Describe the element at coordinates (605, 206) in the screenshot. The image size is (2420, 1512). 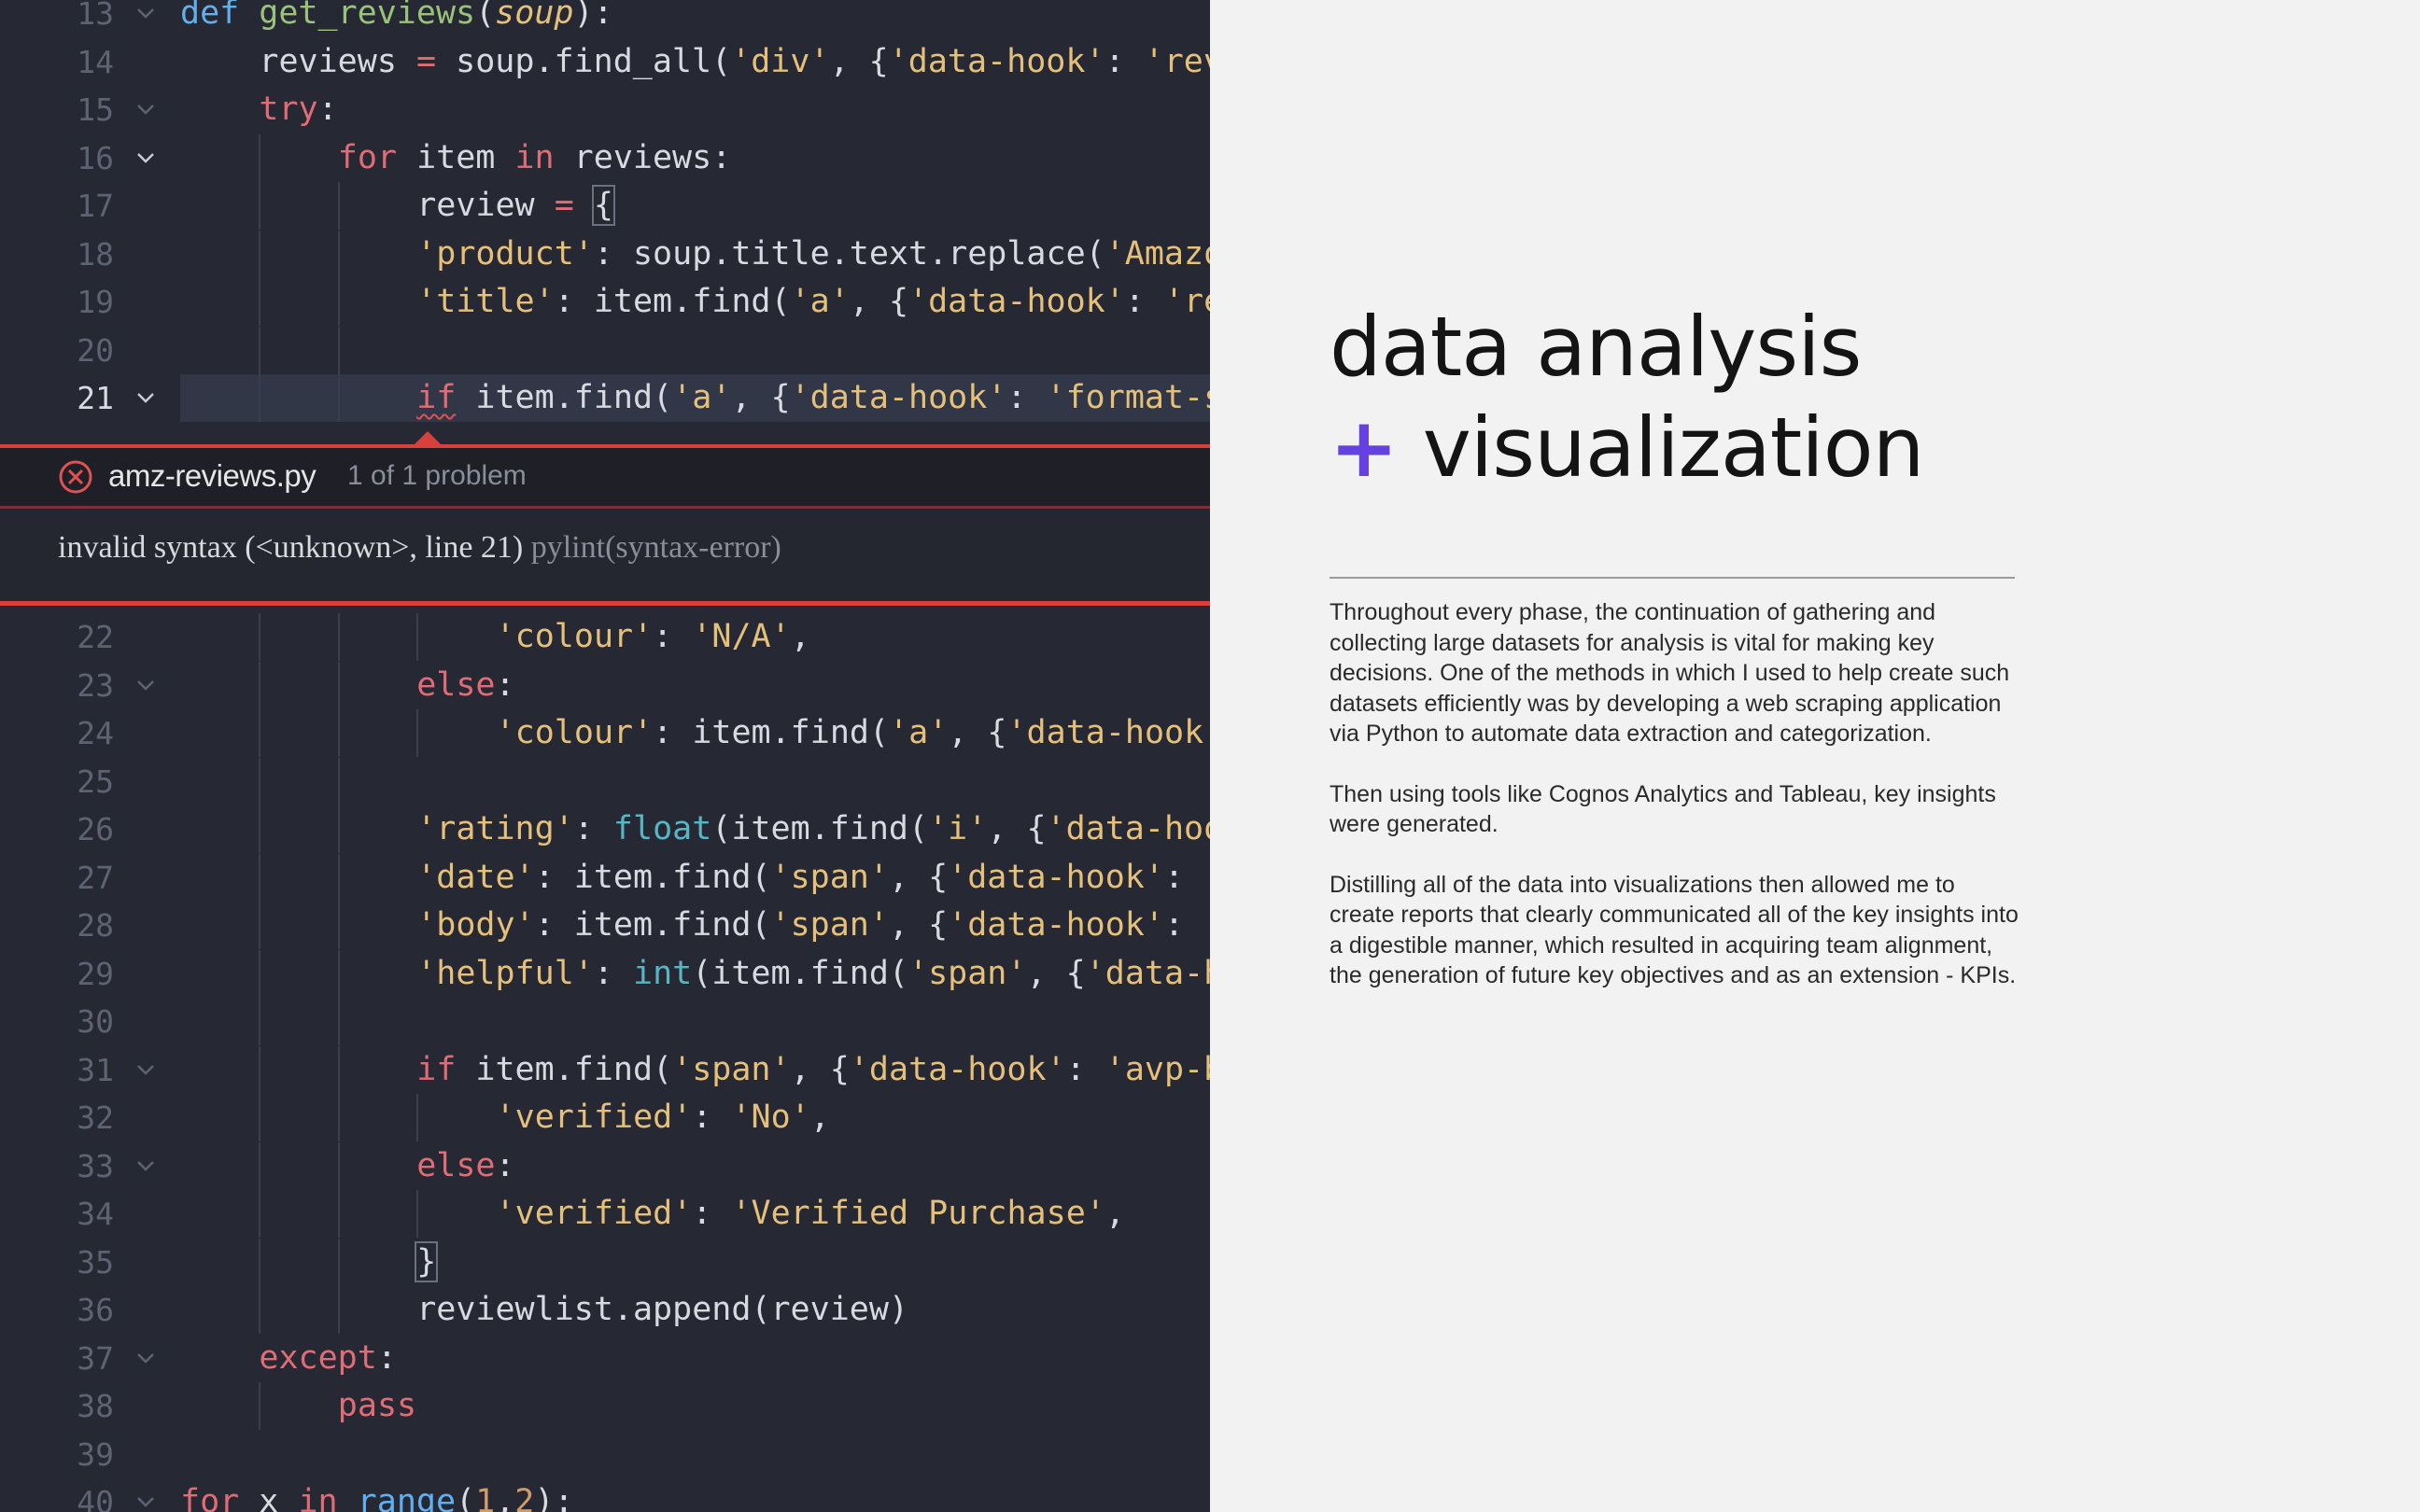
I see `code-line: 17 review = {` at that location.